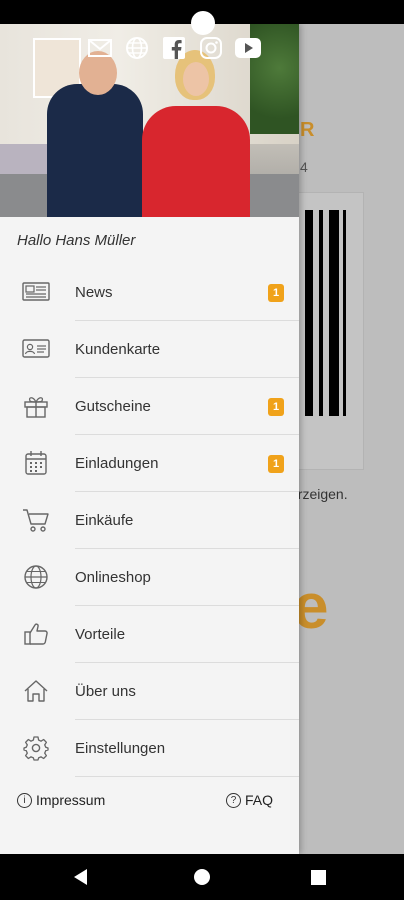 The height and width of the screenshot is (900, 404). Describe the element at coordinates (248, 48) in the screenshot. I see `youtube-icon` at that location.